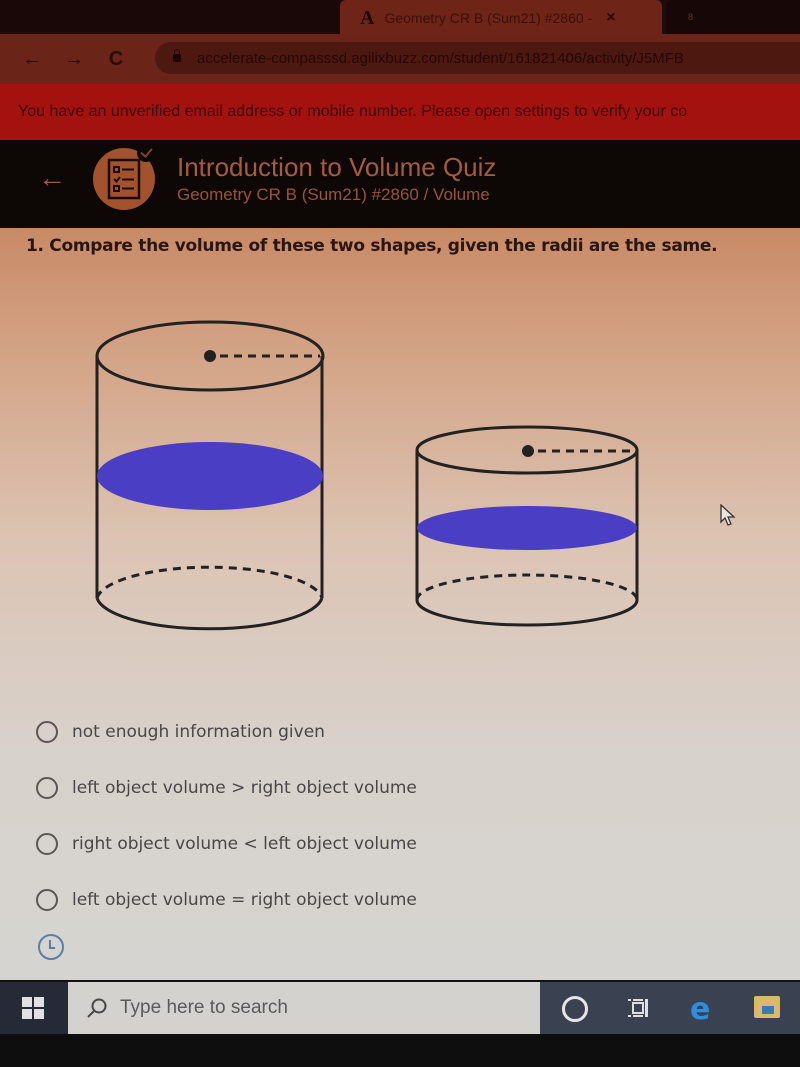  I want to click on file-explorer-icon, so click(767, 1007).